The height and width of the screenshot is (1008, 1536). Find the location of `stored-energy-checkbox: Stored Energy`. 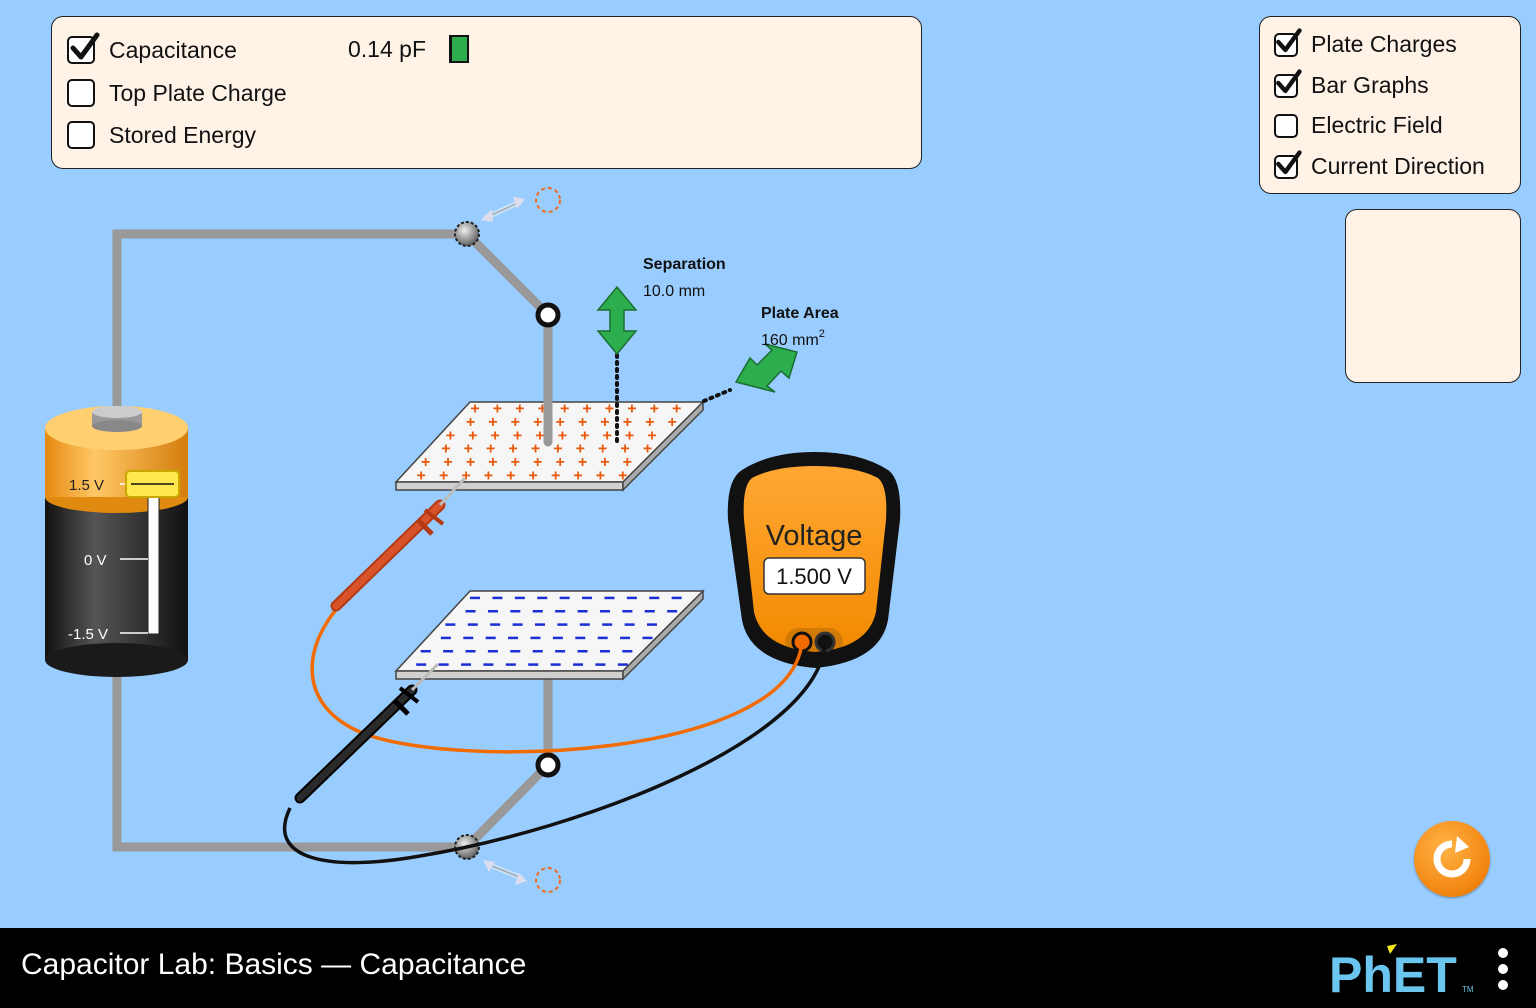

stored-energy-checkbox: Stored Energy is located at coordinates (161, 135).